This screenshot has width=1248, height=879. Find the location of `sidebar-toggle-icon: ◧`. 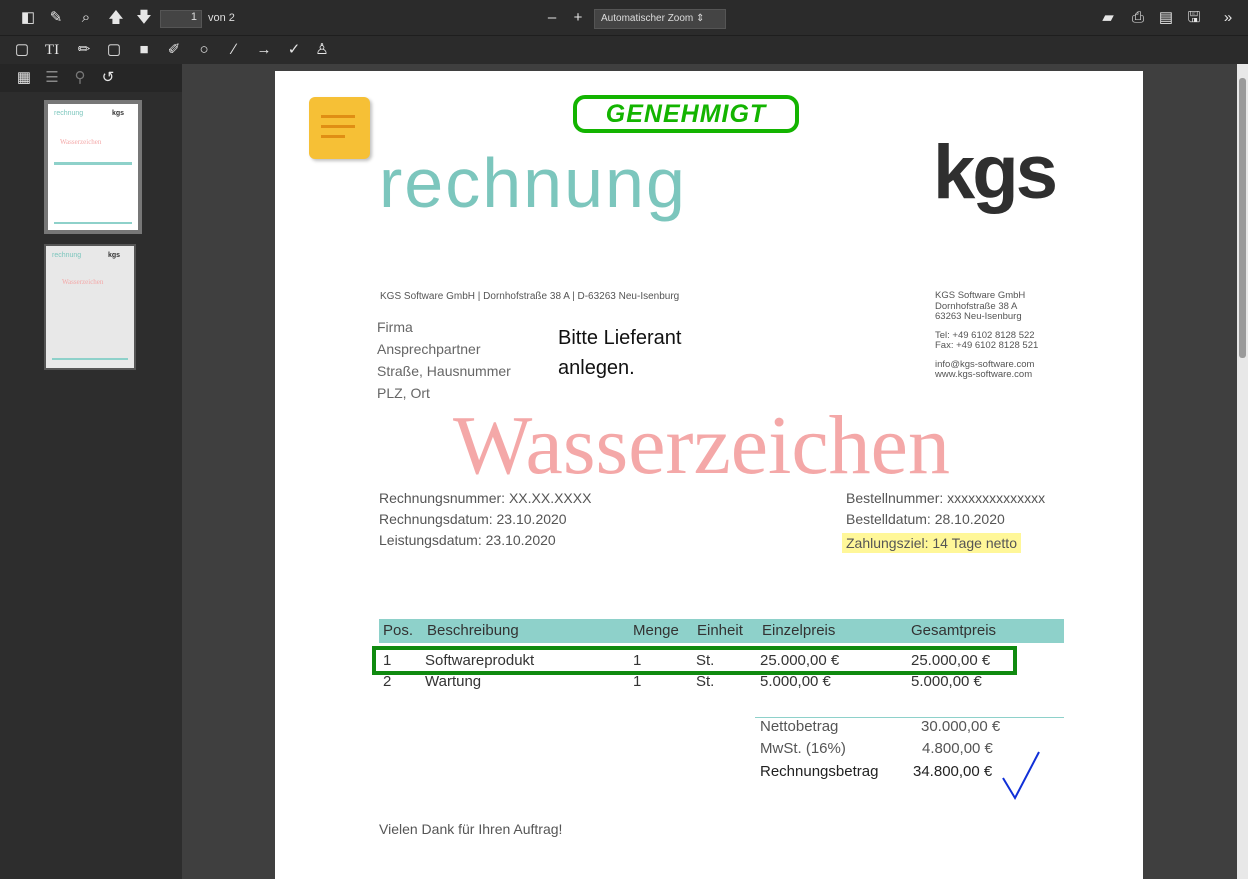

sidebar-toggle-icon: ◧ is located at coordinates (28, 18).